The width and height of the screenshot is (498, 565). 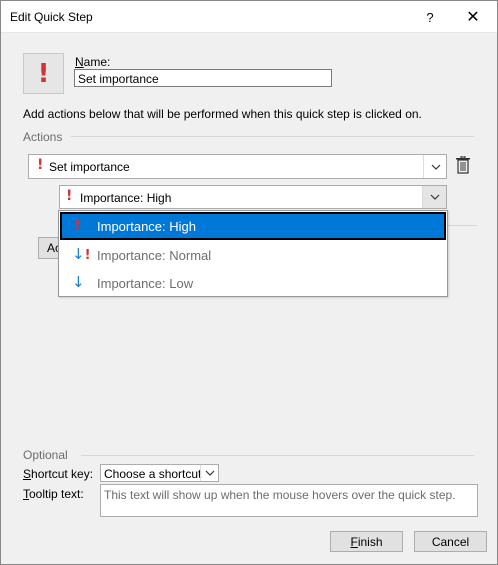 What do you see at coordinates (153, 474) in the screenshot?
I see `shortcut-key-value: Choose a shortcut` at bounding box center [153, 474].